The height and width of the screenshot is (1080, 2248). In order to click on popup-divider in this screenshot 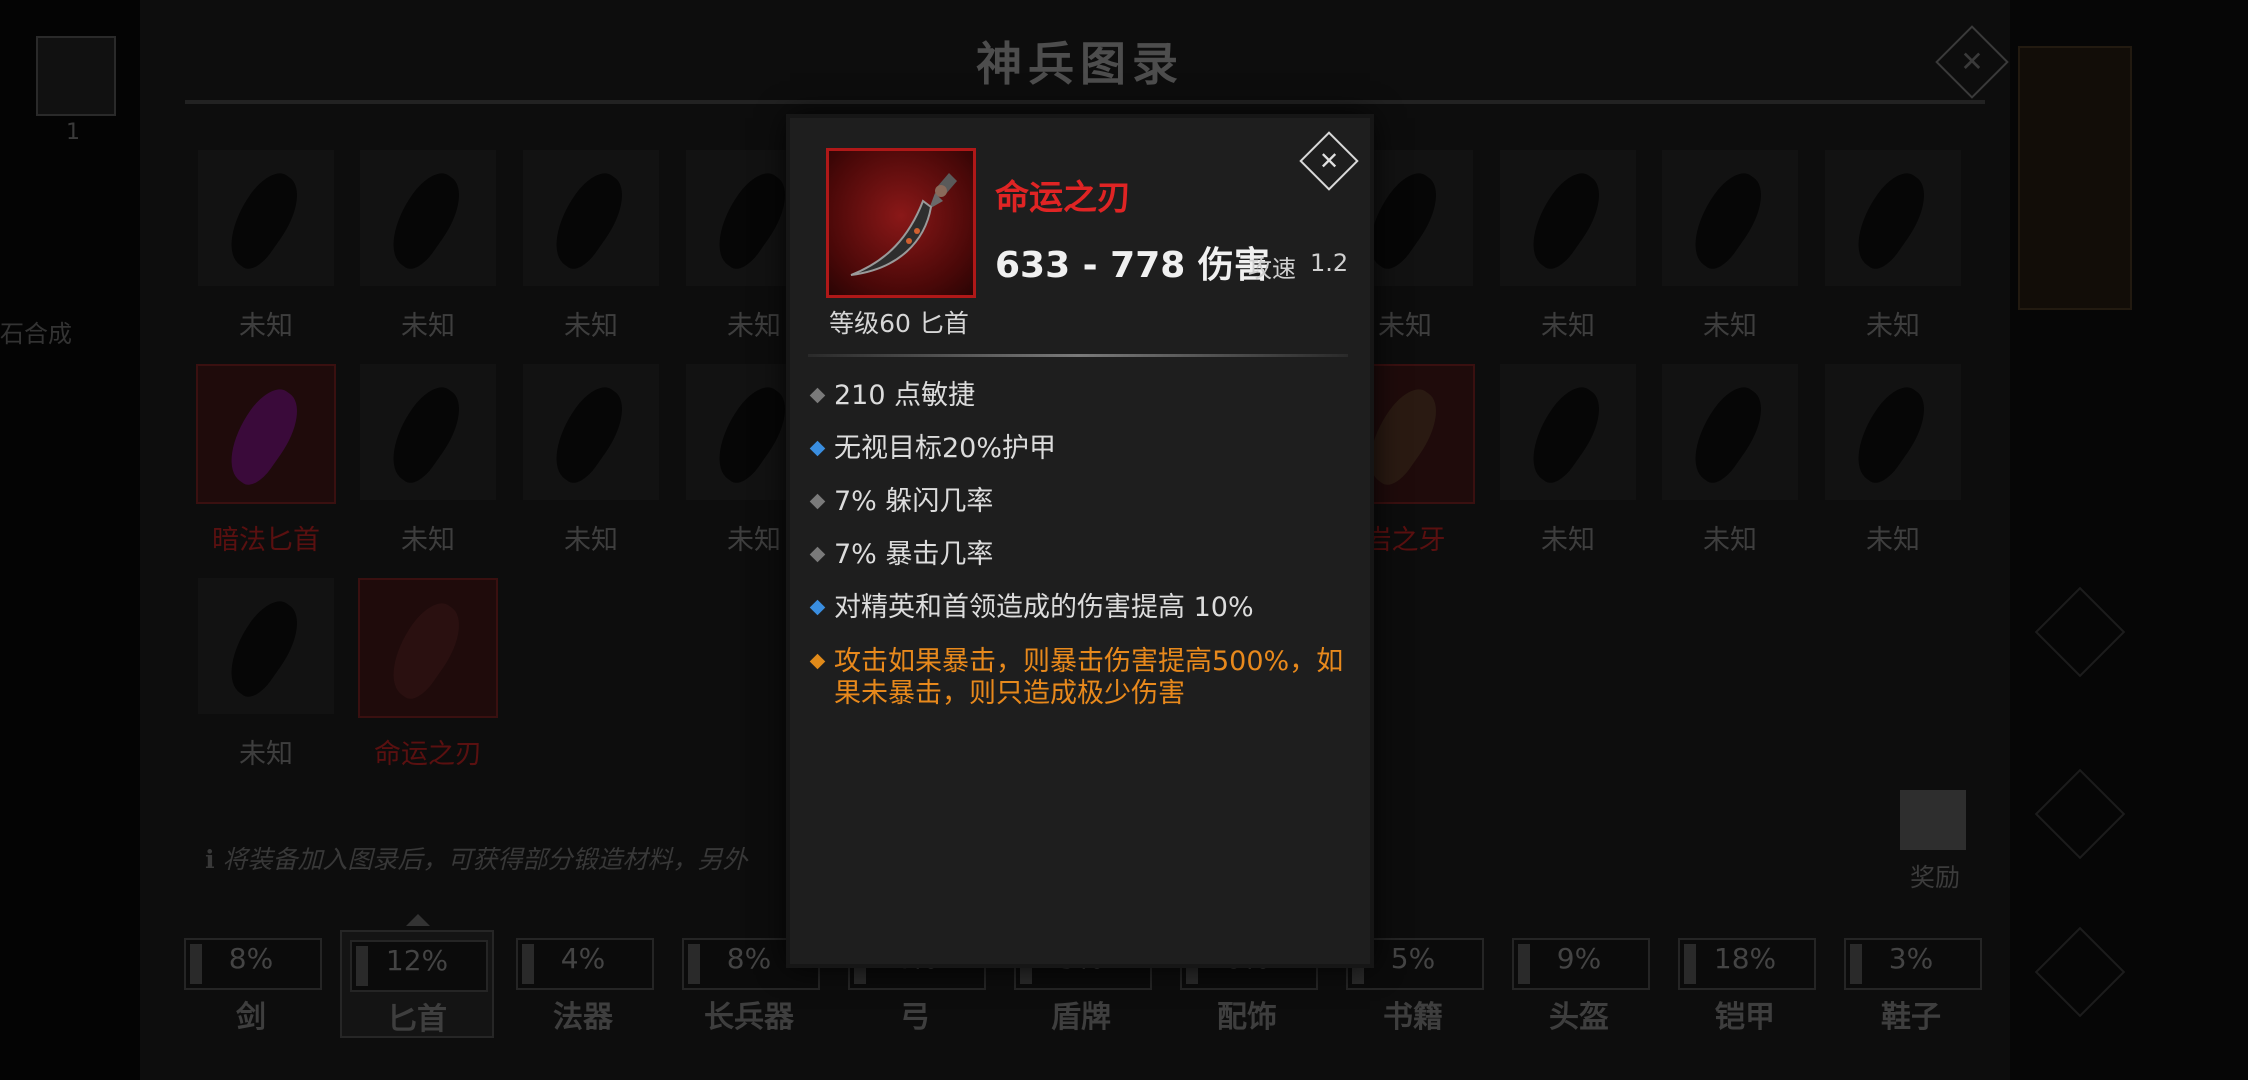, I will do `click(1078, 355)`.